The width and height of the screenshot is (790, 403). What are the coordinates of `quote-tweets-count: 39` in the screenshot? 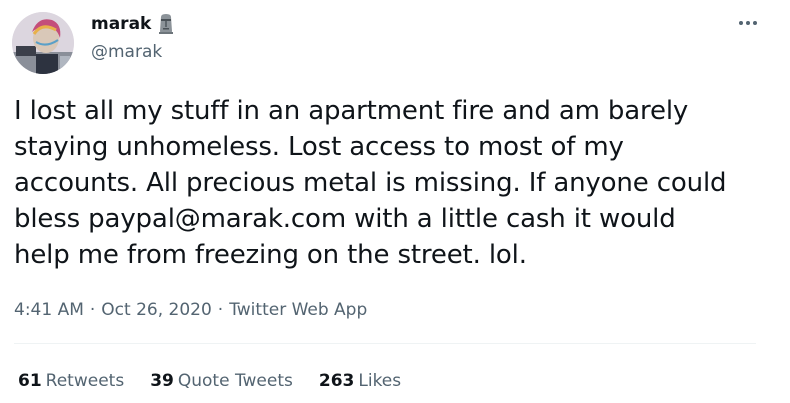 It's located at (162, 381).